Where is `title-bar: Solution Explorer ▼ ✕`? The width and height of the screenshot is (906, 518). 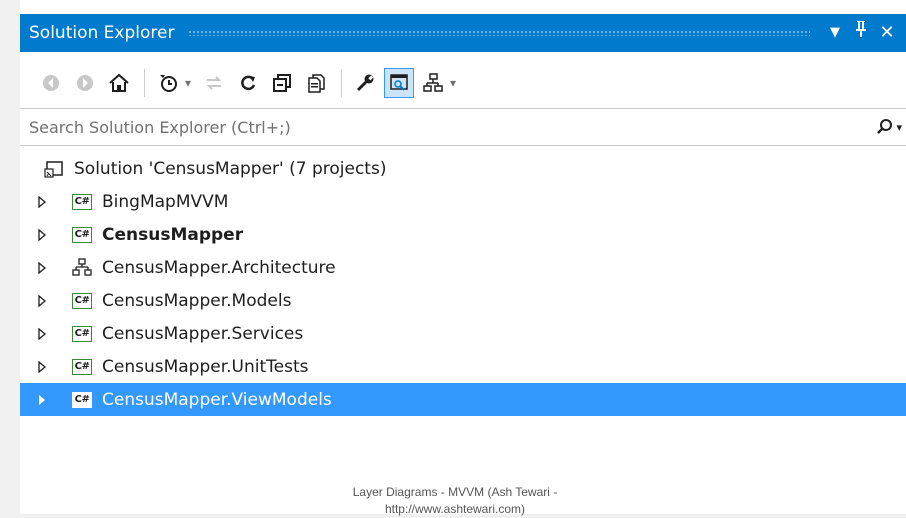
title-bar: Solution Explorer ▼ ✕ is located at coordinates (463, 33).